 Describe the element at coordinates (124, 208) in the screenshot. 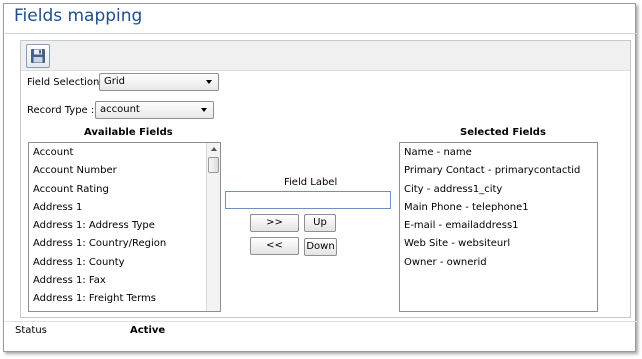

I see `list-item: Address 1` at that location.